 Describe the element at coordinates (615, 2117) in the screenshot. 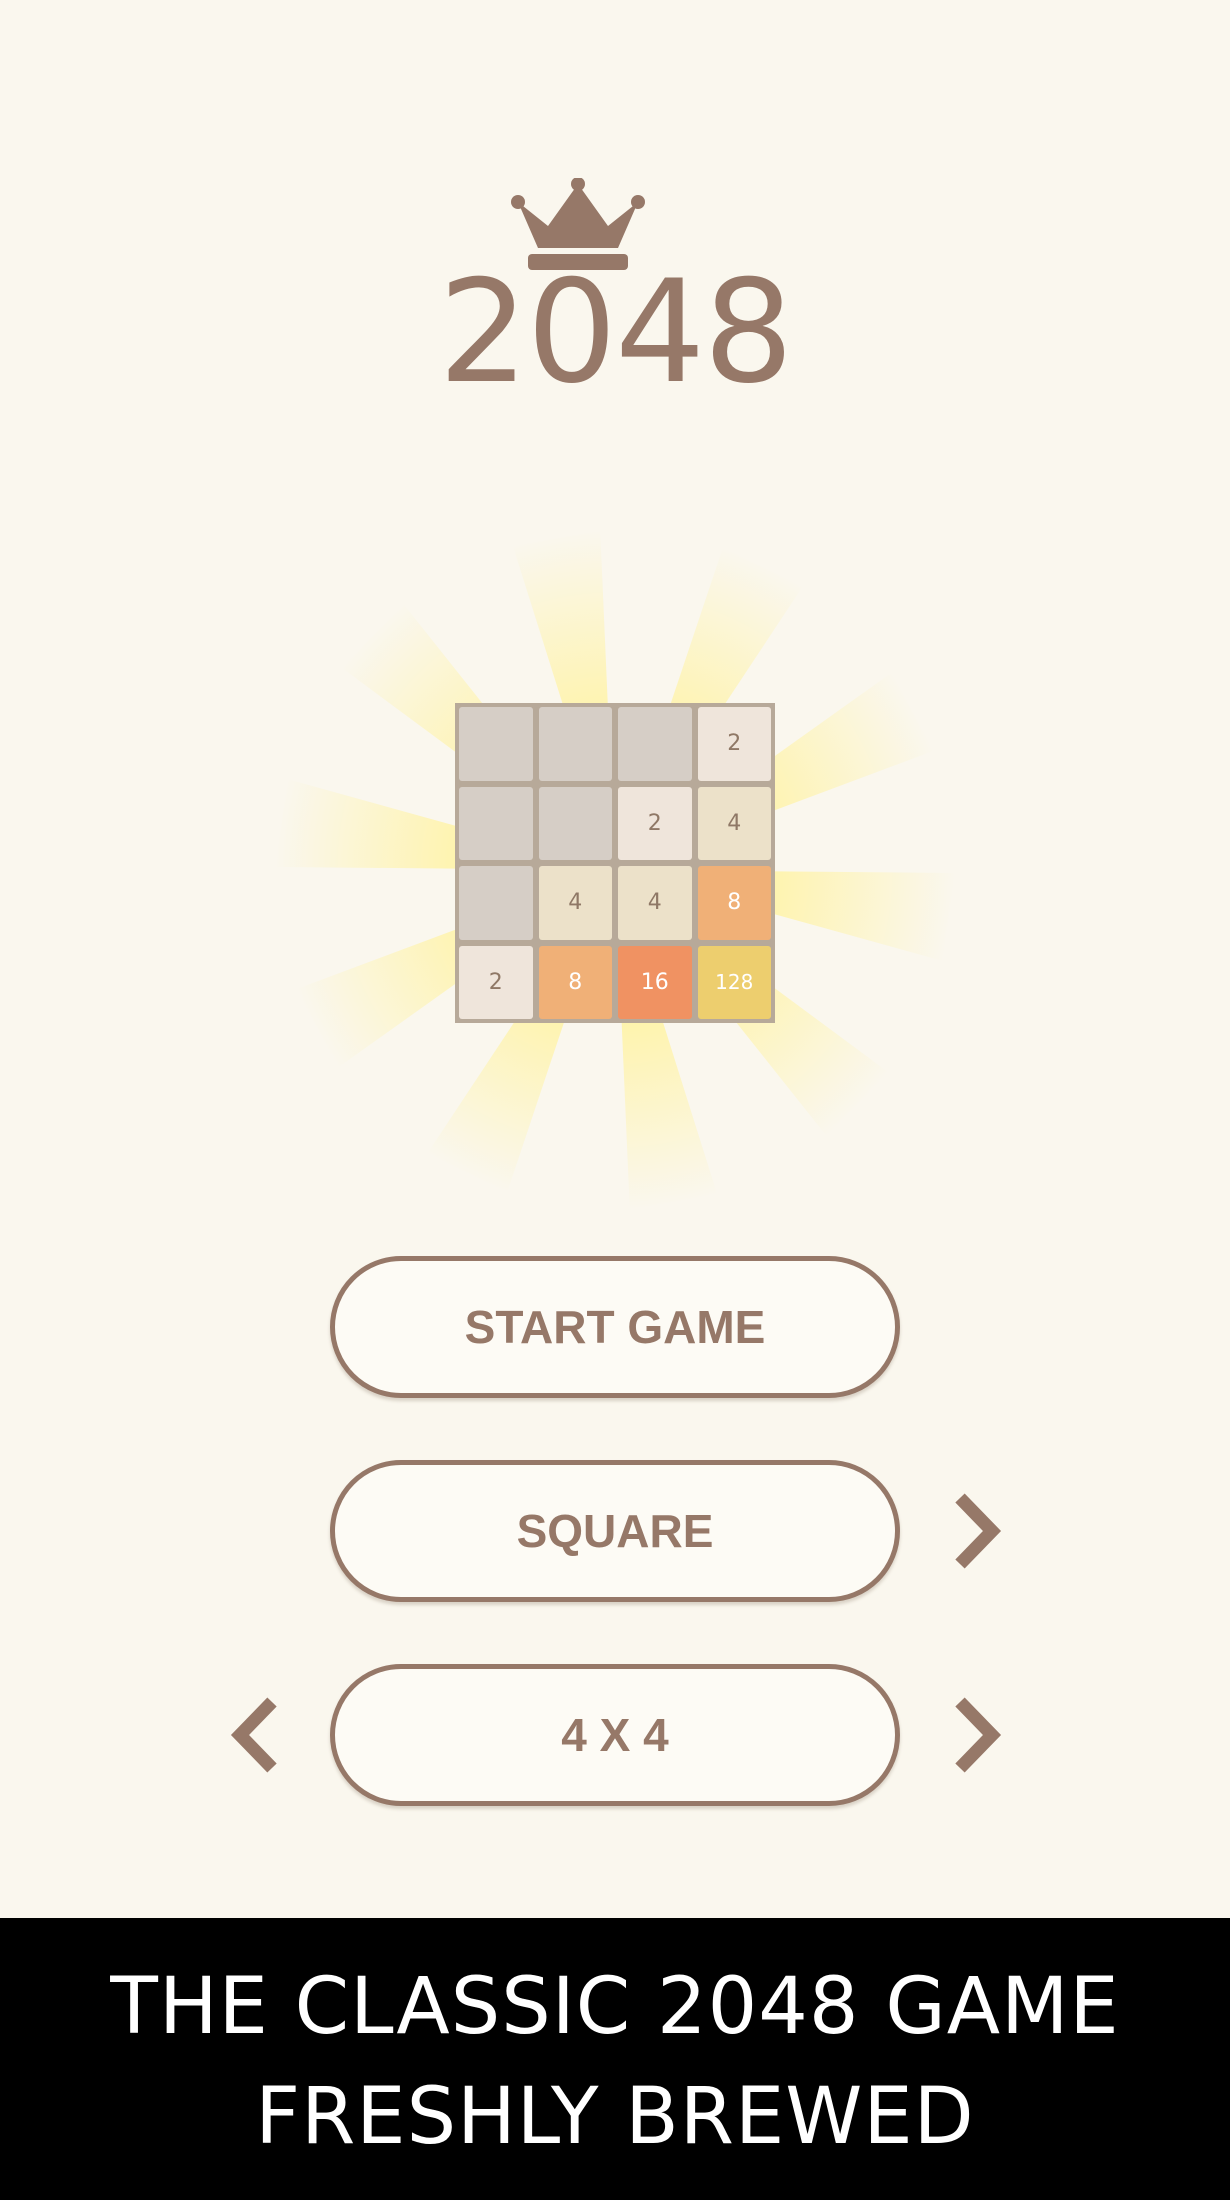

I see `banner-line-2: FRESHLY BREWED` at that location.